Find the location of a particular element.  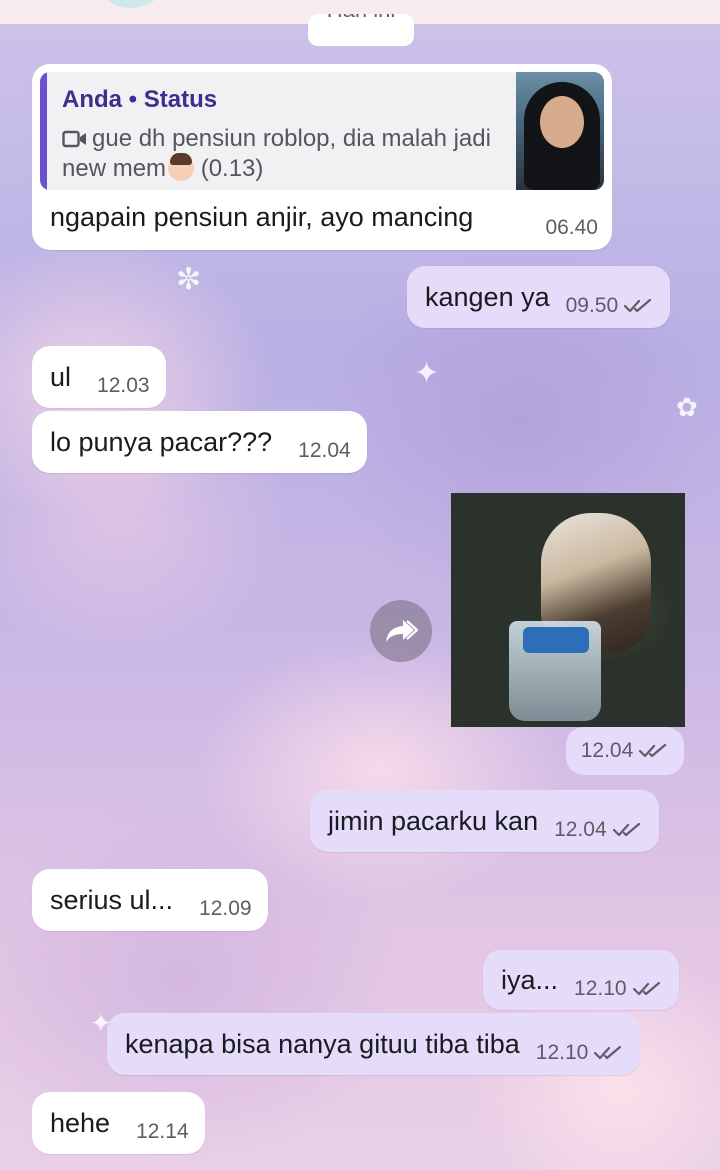

outgoing-message: jimin pacarku kan 12.04 is located at coordinates (484, 821).